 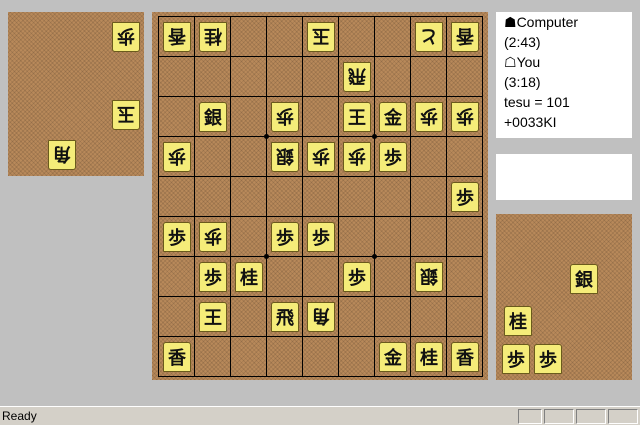 What do you see at coordinates (537, 102) in the screenshot?
I see `move-count: tesu = 101` at bounding box center [537, 102].